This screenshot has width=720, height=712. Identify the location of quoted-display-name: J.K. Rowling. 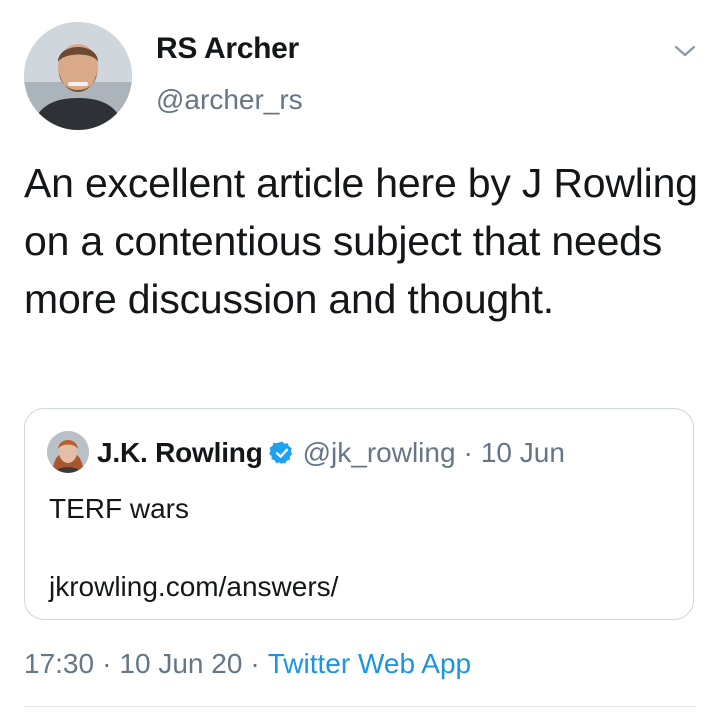
(180, 453).